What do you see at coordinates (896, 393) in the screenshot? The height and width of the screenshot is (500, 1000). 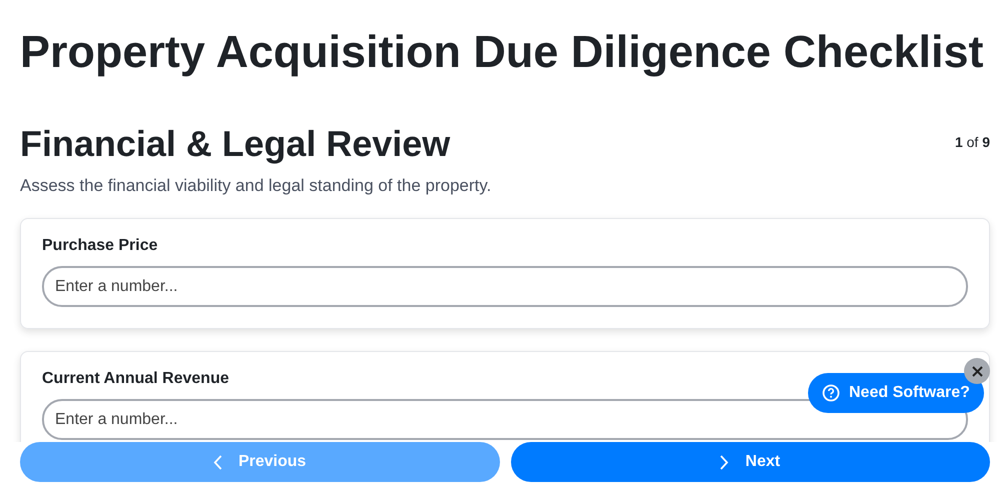 I see `help-button: Need Software?` at bounding box center [896, 393].